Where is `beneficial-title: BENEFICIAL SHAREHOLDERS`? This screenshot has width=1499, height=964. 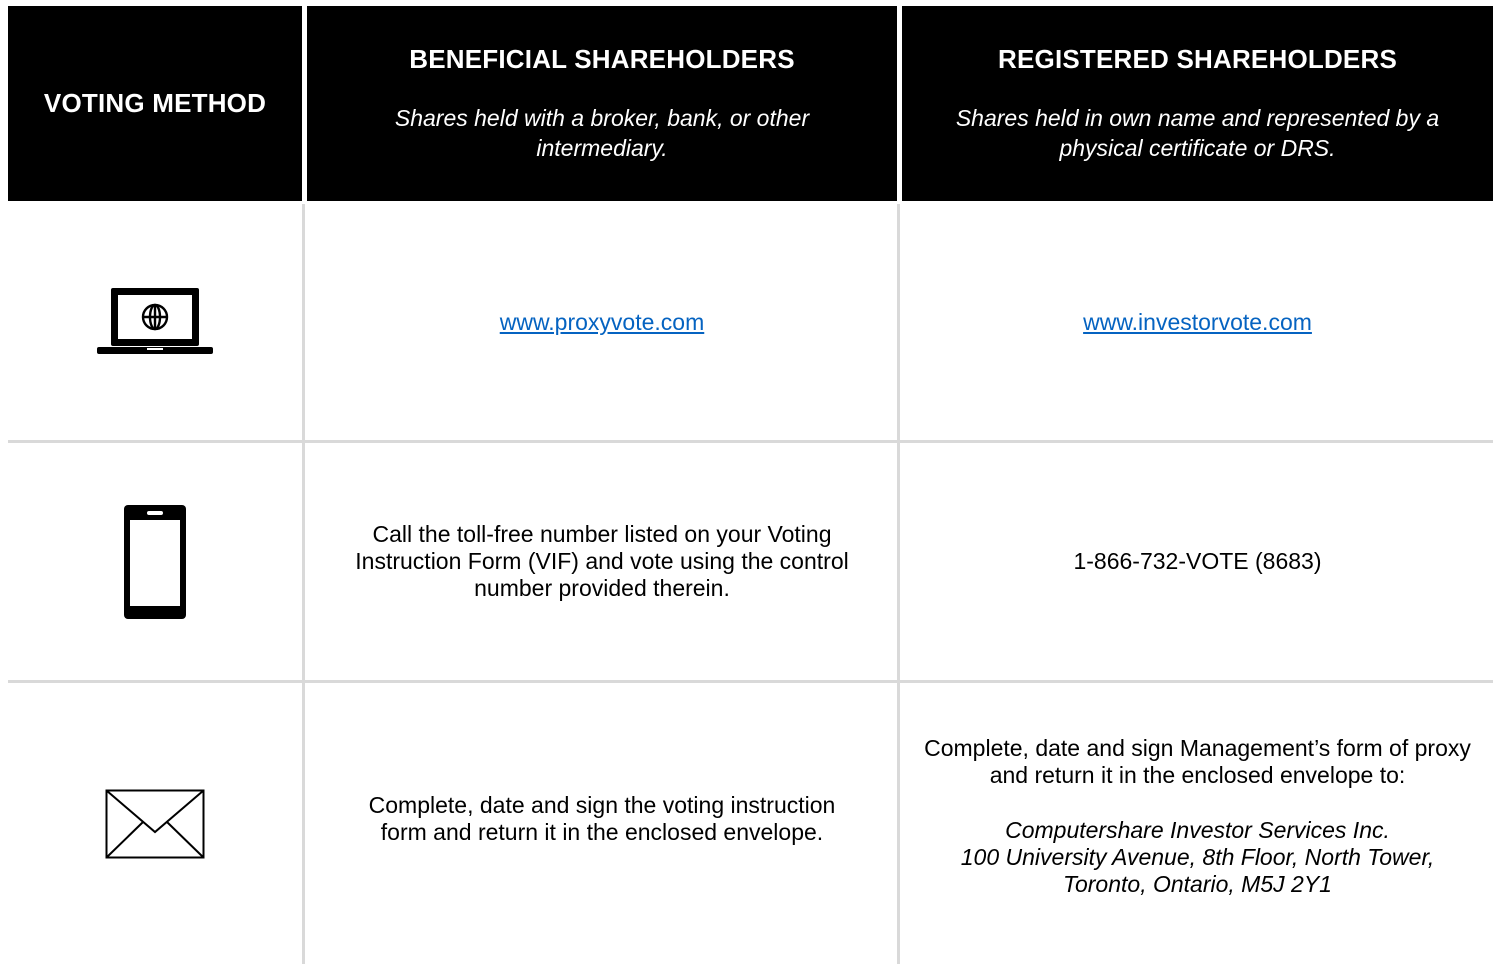
beneficial-title: BENEFICIAL SHAREHOLDERS is located at coordinates (602, 59).